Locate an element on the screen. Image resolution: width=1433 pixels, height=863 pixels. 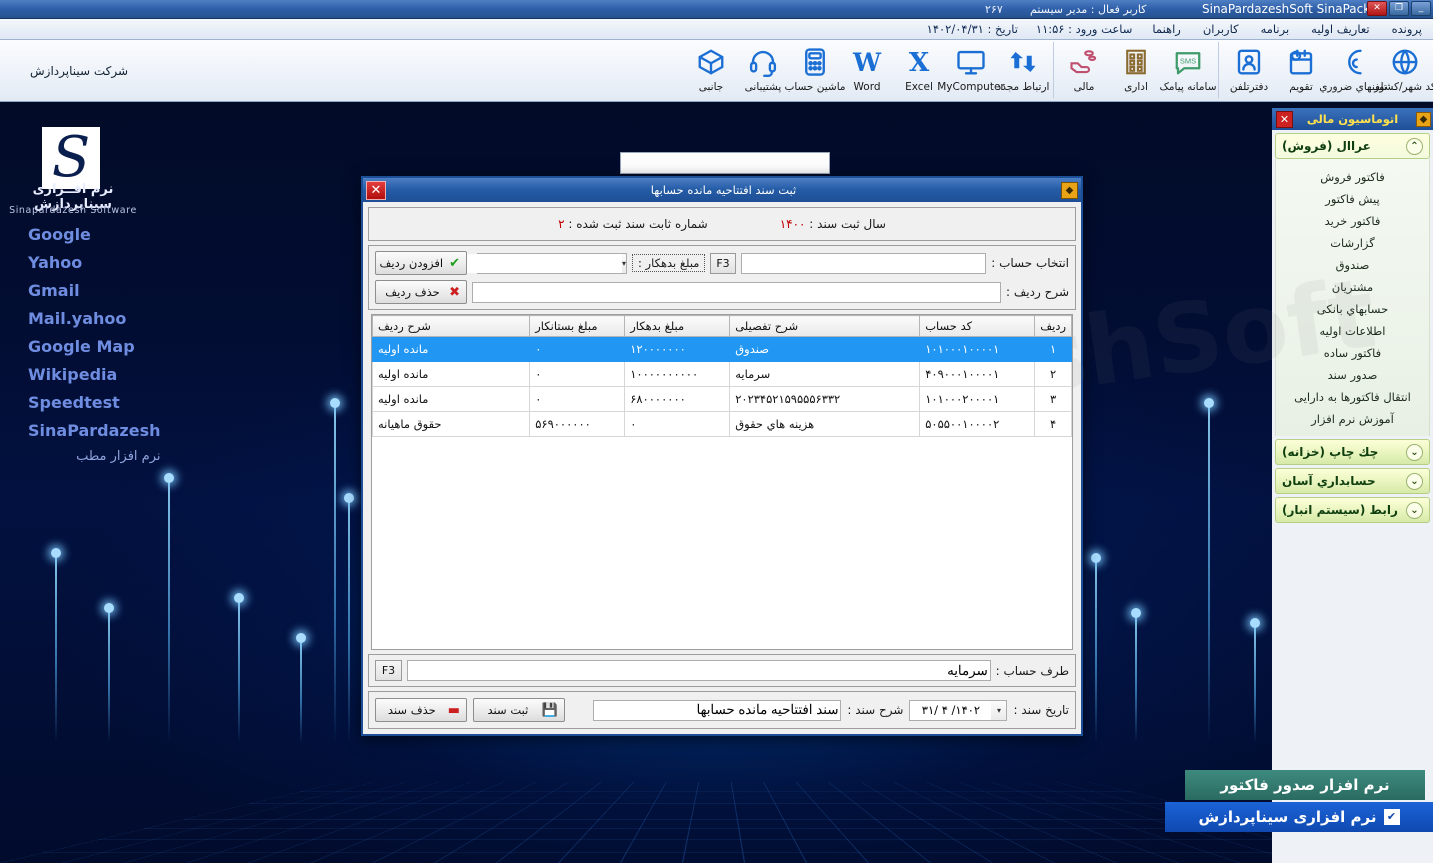
toolbar-button-box: جانبی is located at coordinates (711, 72).